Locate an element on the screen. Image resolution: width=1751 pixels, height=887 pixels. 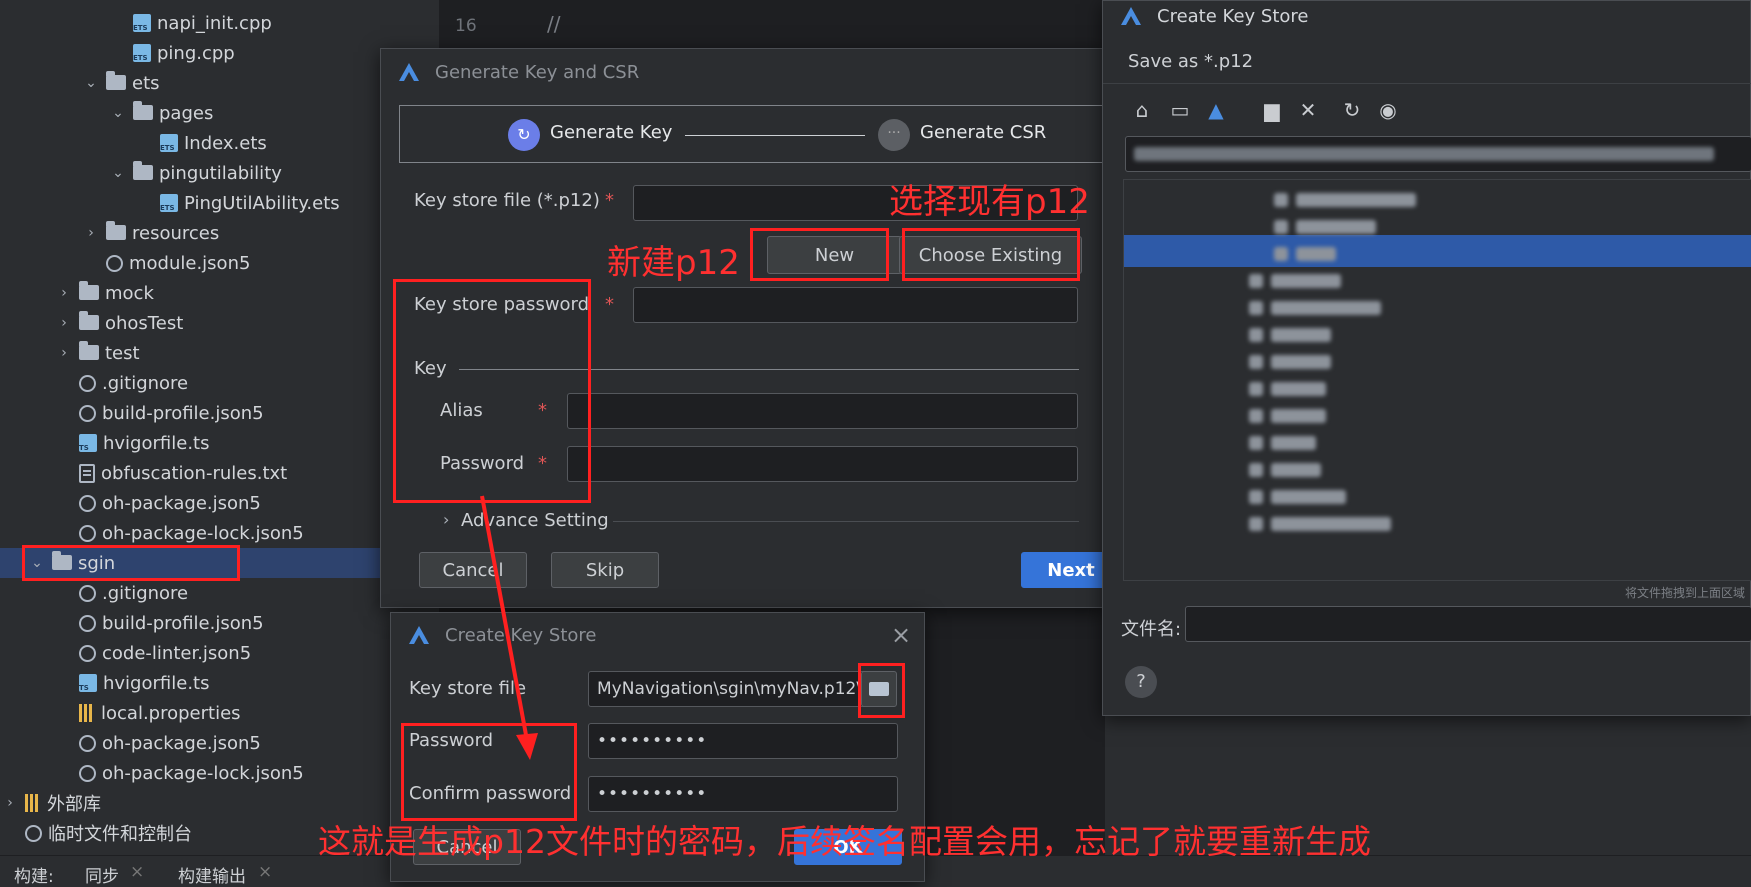
annotation-password-note: 这就是生成p12文件时的密码，后续签名配置会用，忘记了就要重新生成 is located at coordinates (844, 841).